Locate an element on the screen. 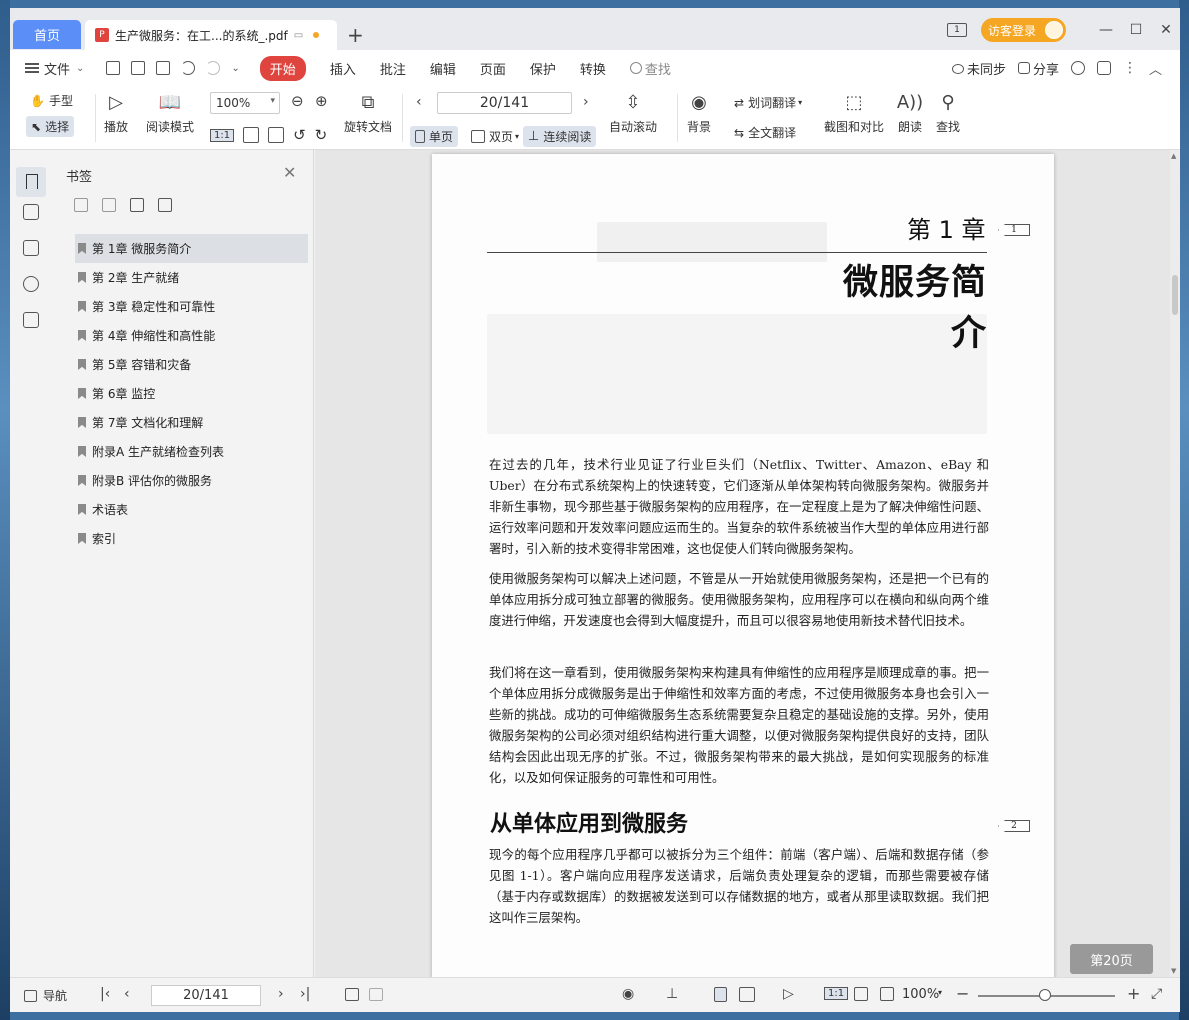 The image size is (1189, 1020). single-page-button: 单页 is located at coordinates (434, 136).